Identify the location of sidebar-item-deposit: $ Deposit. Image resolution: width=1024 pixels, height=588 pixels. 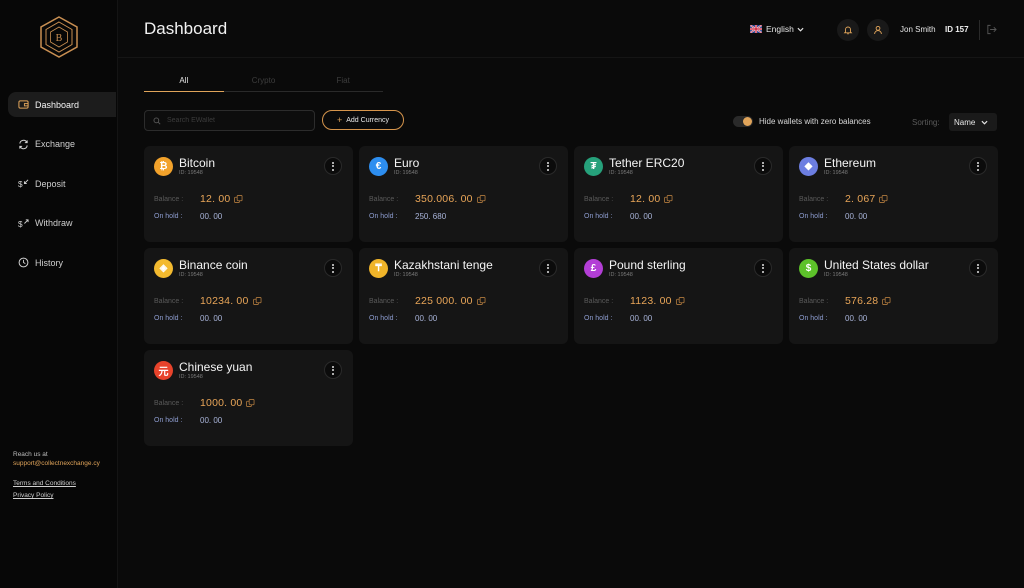
(62, 183).